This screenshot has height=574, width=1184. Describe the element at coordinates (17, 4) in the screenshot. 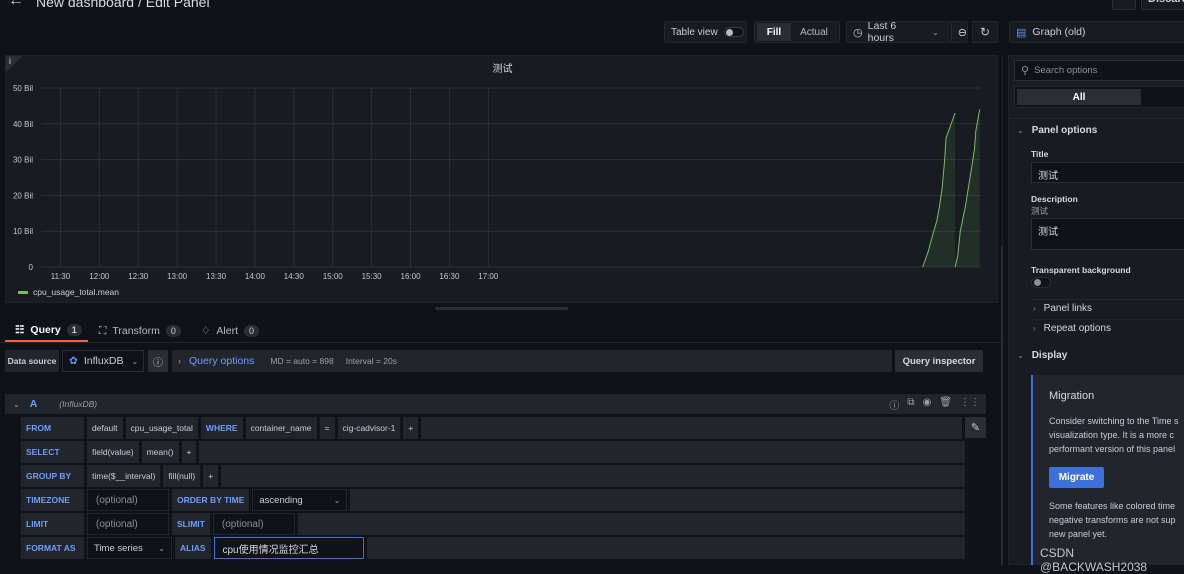

I see `back-arrow-icon: ←` at that location.